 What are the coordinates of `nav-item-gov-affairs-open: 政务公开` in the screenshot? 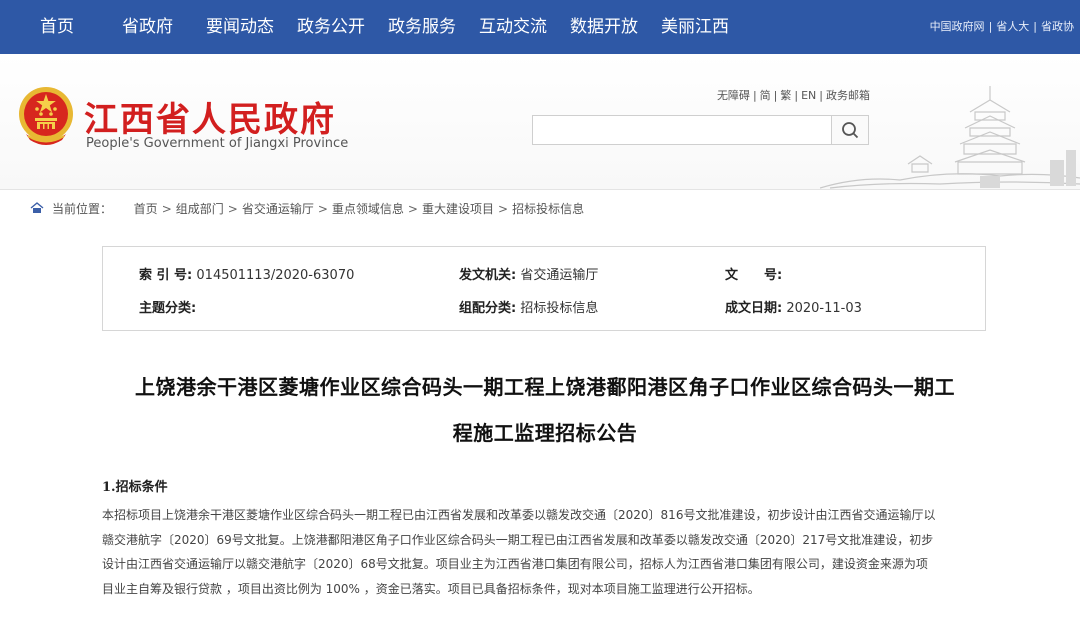 It's located at (331, 27).